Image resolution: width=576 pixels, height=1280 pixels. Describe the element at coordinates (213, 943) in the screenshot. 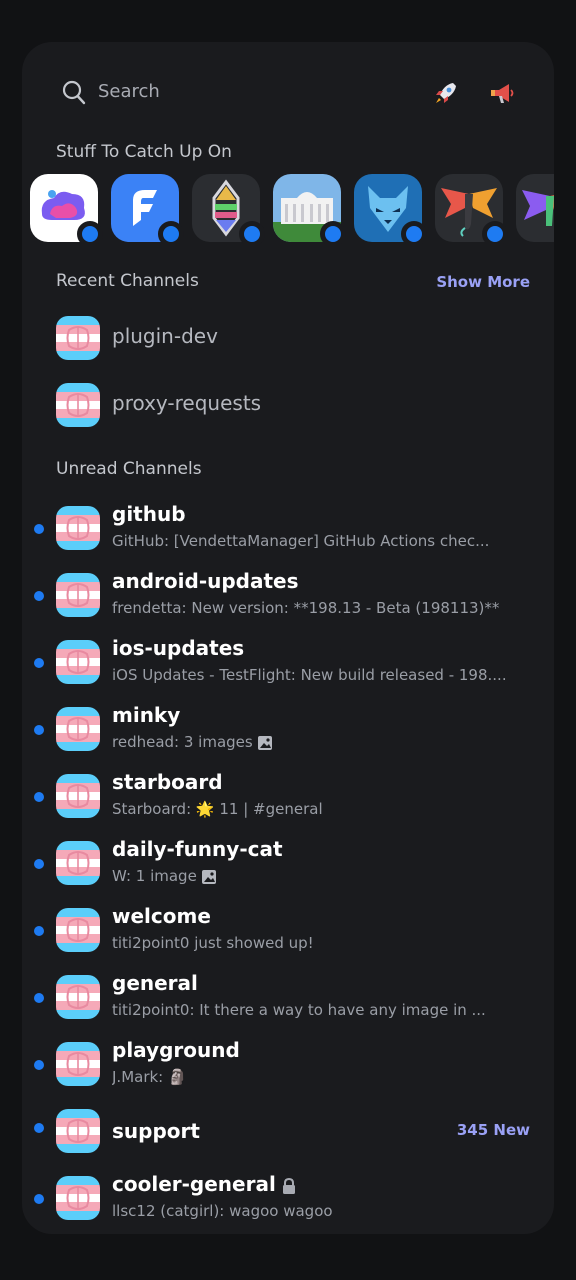

I see `channel-preview: titi2point0 just showed up!` at that location.